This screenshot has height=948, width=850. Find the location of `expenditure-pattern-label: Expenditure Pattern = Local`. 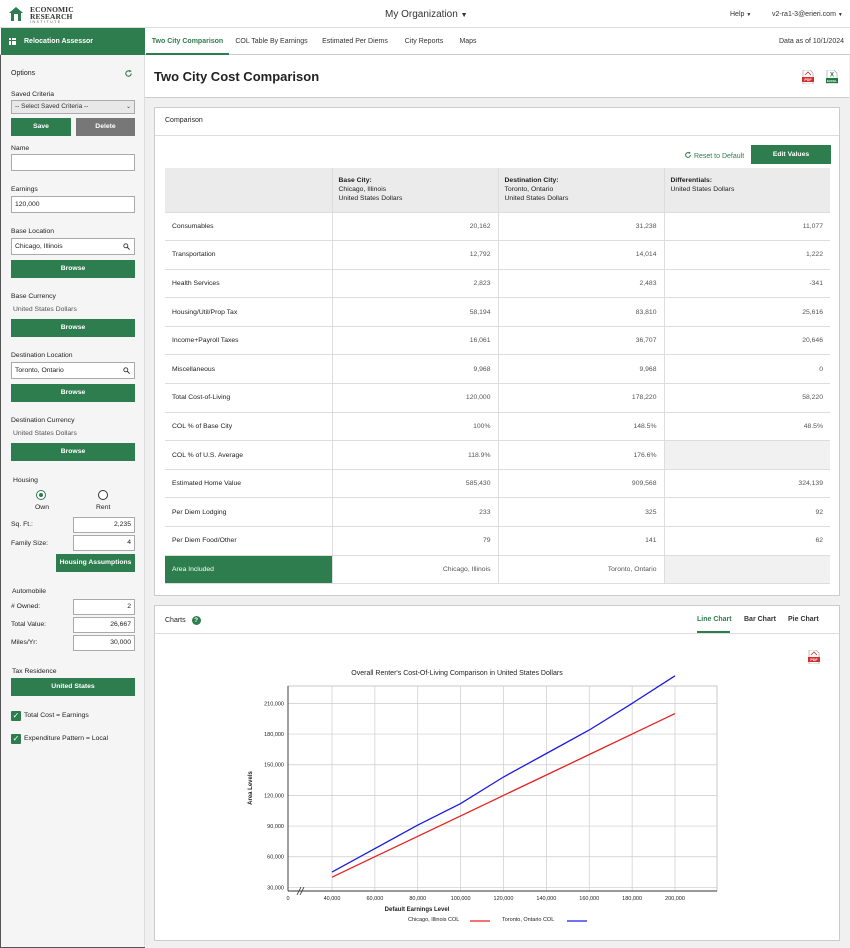

expenditure-pattern-label: Expenditure Pattern = Local is located at coordinates (66, 738).